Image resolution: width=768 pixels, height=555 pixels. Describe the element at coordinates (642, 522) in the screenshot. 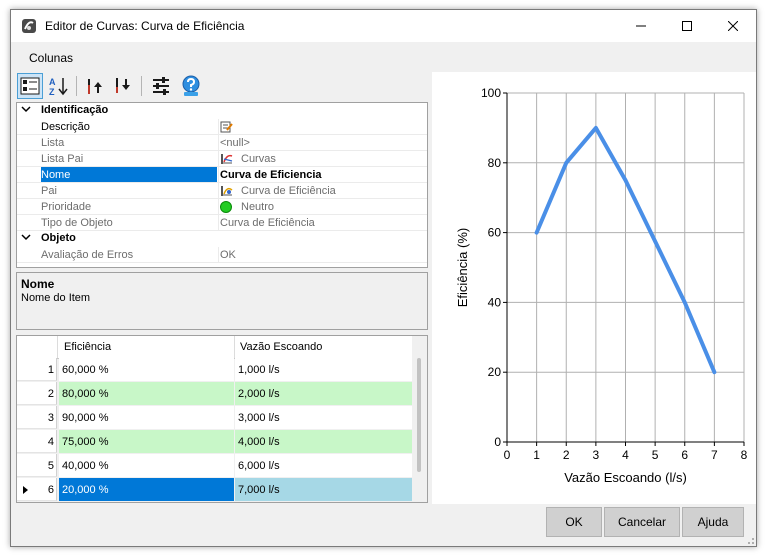

I see `cancel-button: Cancelar` at that location.